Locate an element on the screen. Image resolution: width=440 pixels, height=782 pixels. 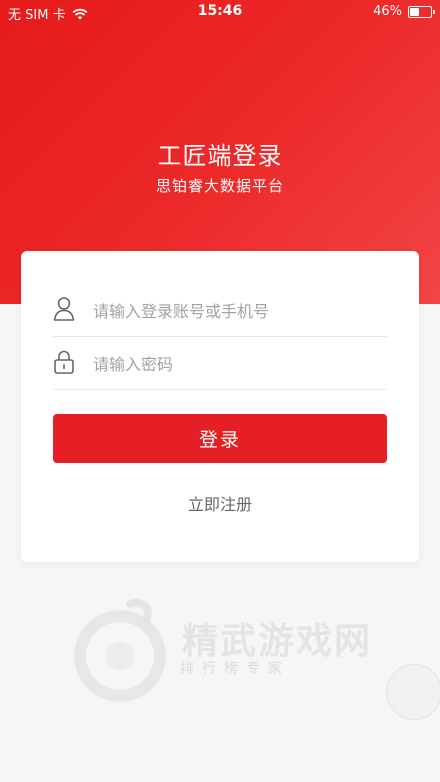
page-title: 工匠端登录 is located at coordinates (220, 156).